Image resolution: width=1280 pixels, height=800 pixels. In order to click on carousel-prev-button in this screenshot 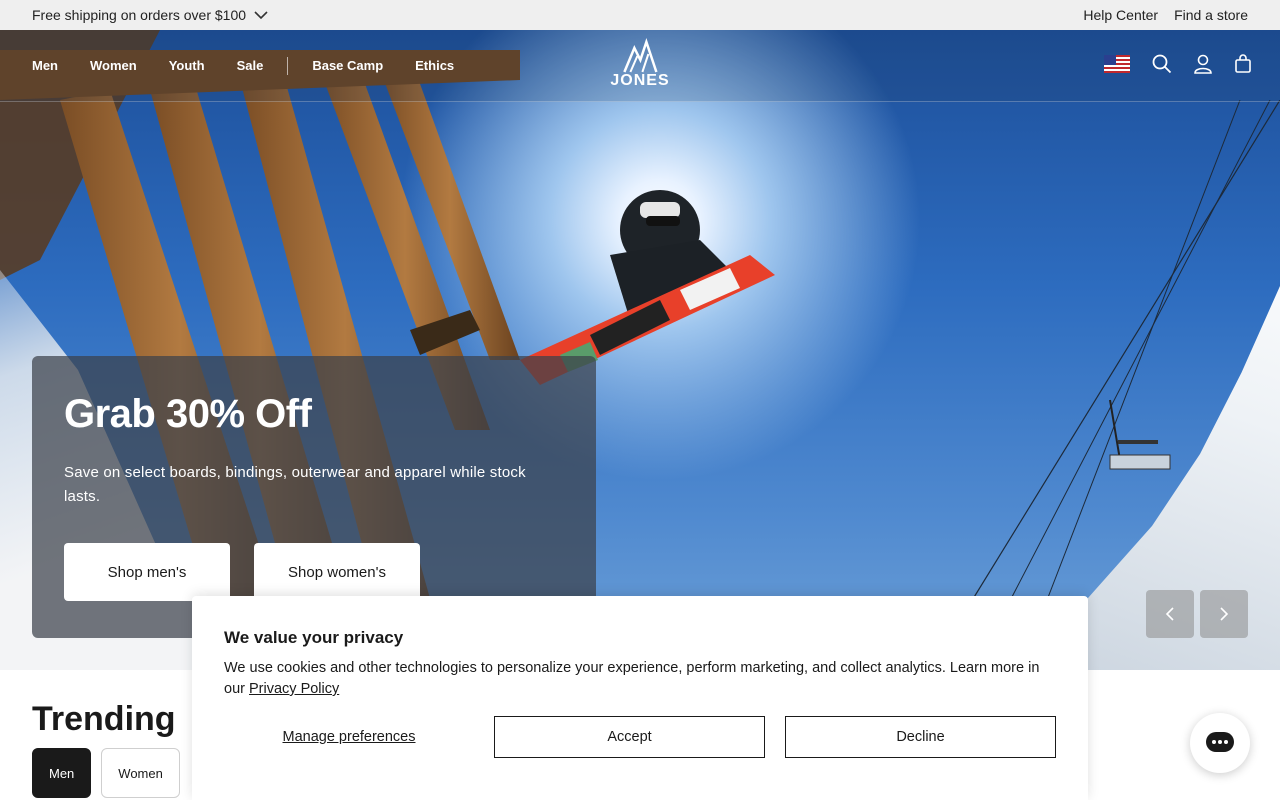, I will do `click(1170, 614)`.